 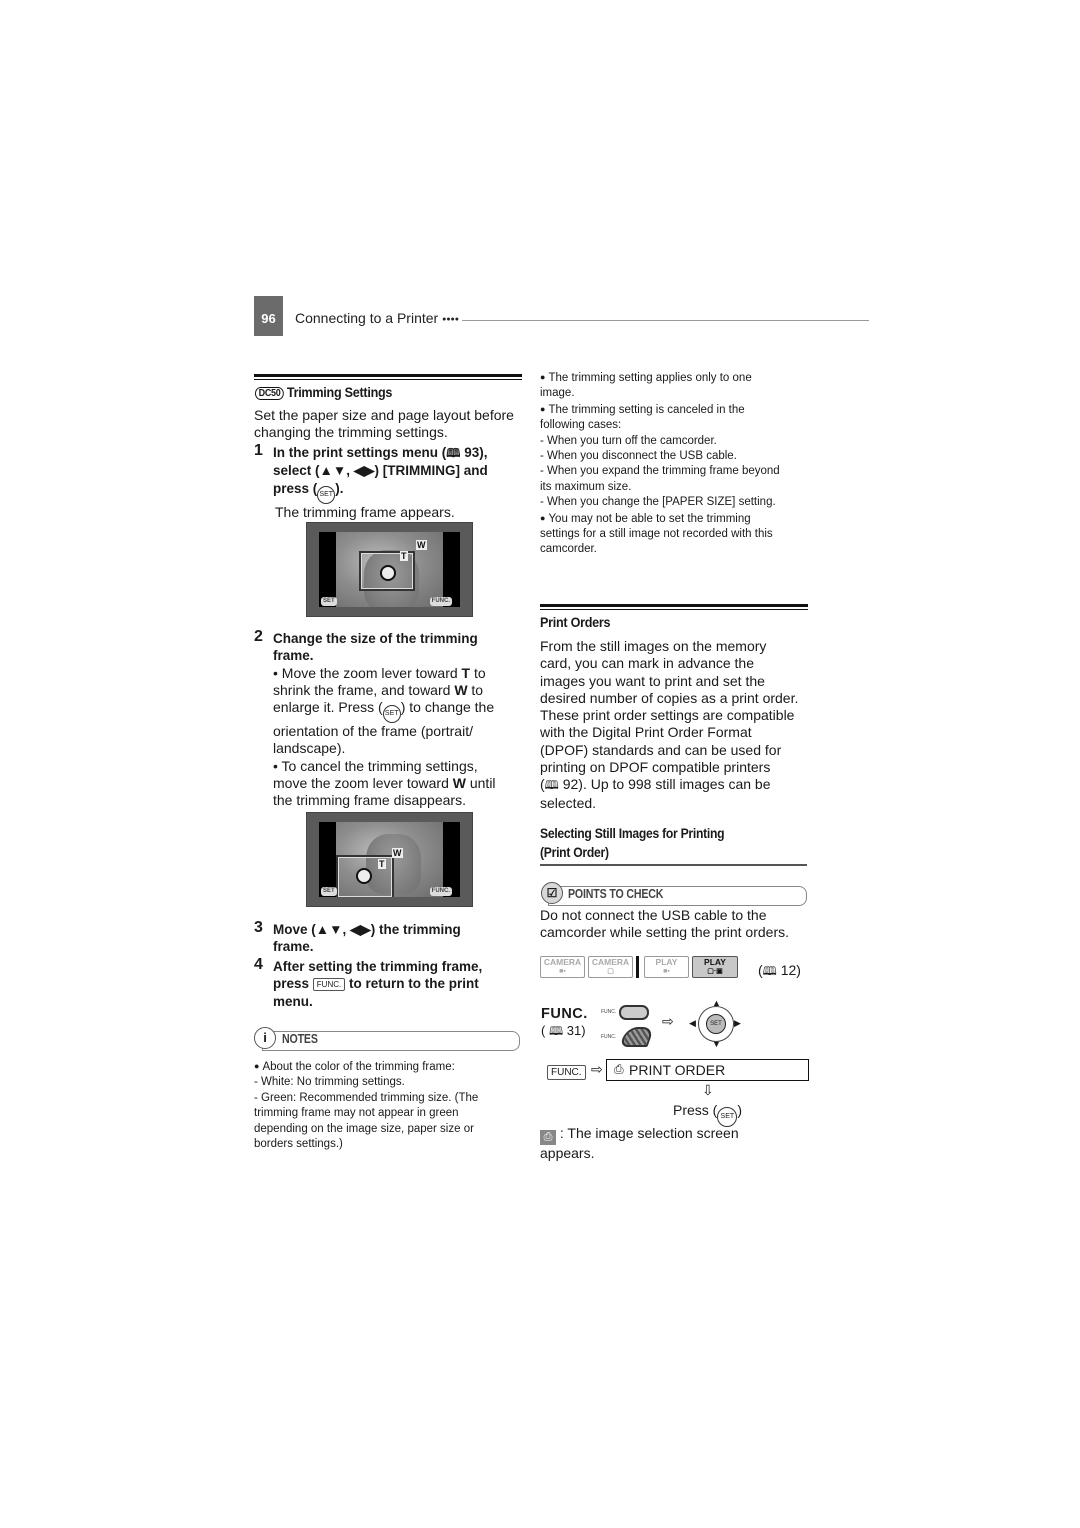 I want to click on step-text: to return to the print, so click(x=412, y=984).